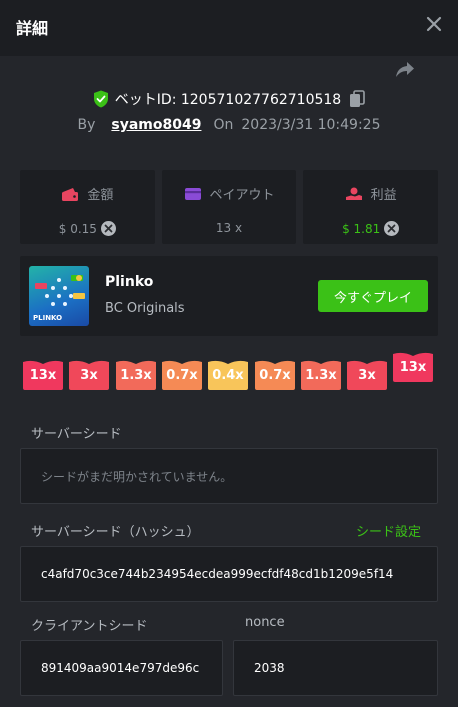 The image size is (458, 707). I want to click on game-card: PLINKO Plinko BC Originals 今すぐプレイ, so click(229, 296).